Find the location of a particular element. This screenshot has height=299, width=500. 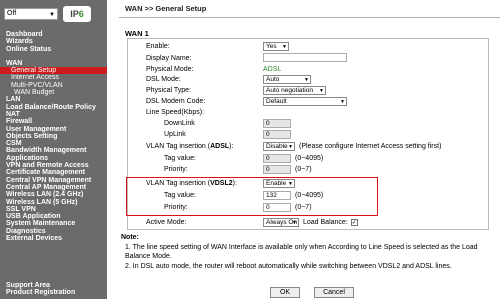

sidebar-item-csm: CSM is located at coordinates (53, 143).